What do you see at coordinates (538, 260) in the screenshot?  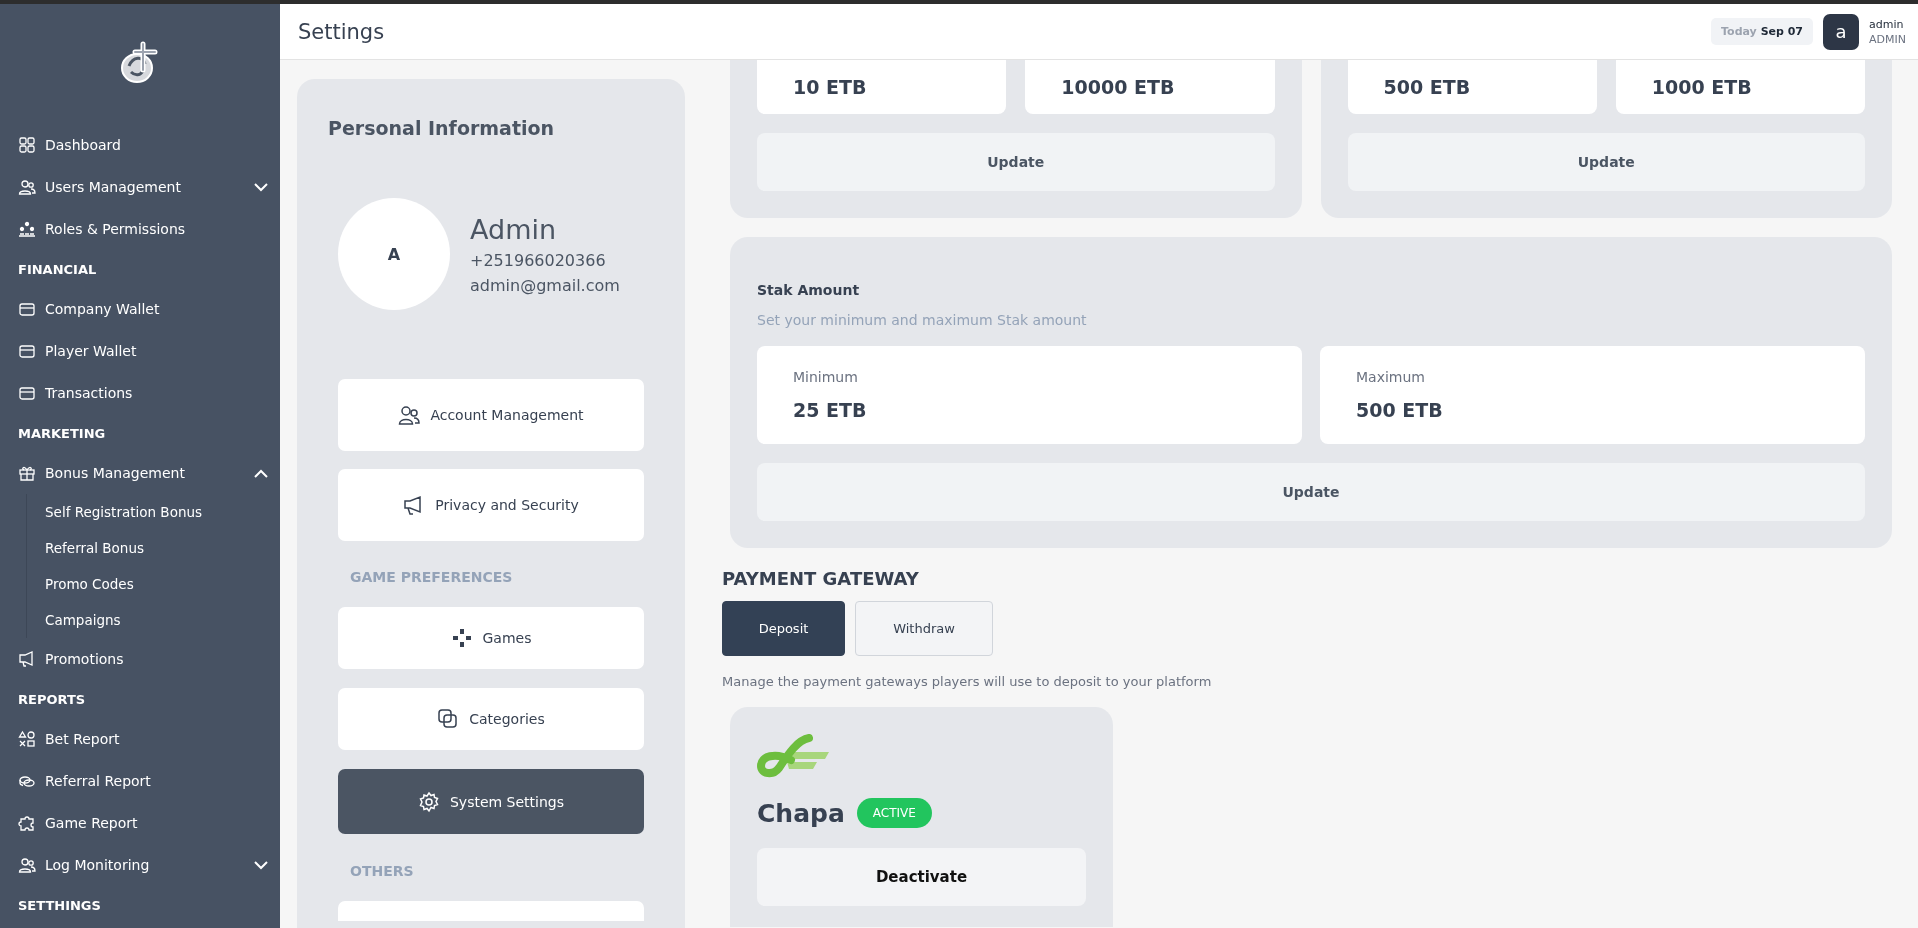 I see `profile-phone: +251966020366` at bounding box center [538, 260].